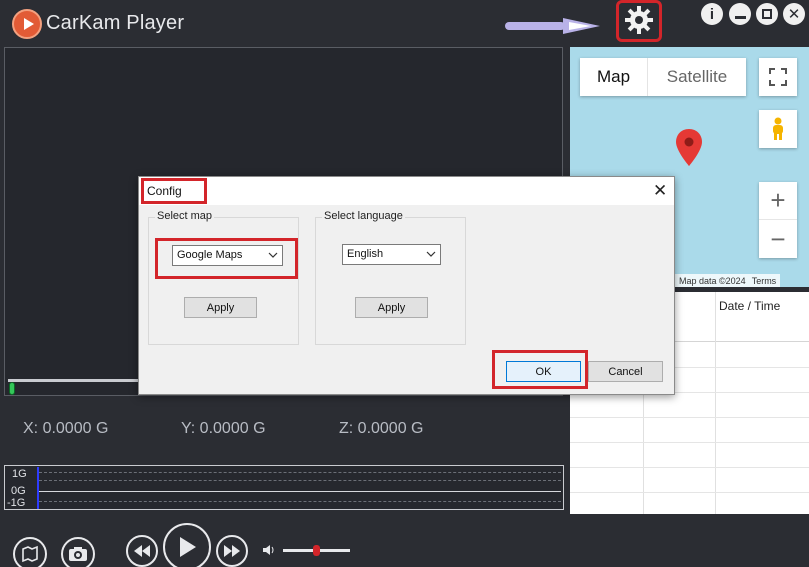 The height and width of the screenshot is (567, 809). I want to click on fullscreen-icon, so click(778, 77).